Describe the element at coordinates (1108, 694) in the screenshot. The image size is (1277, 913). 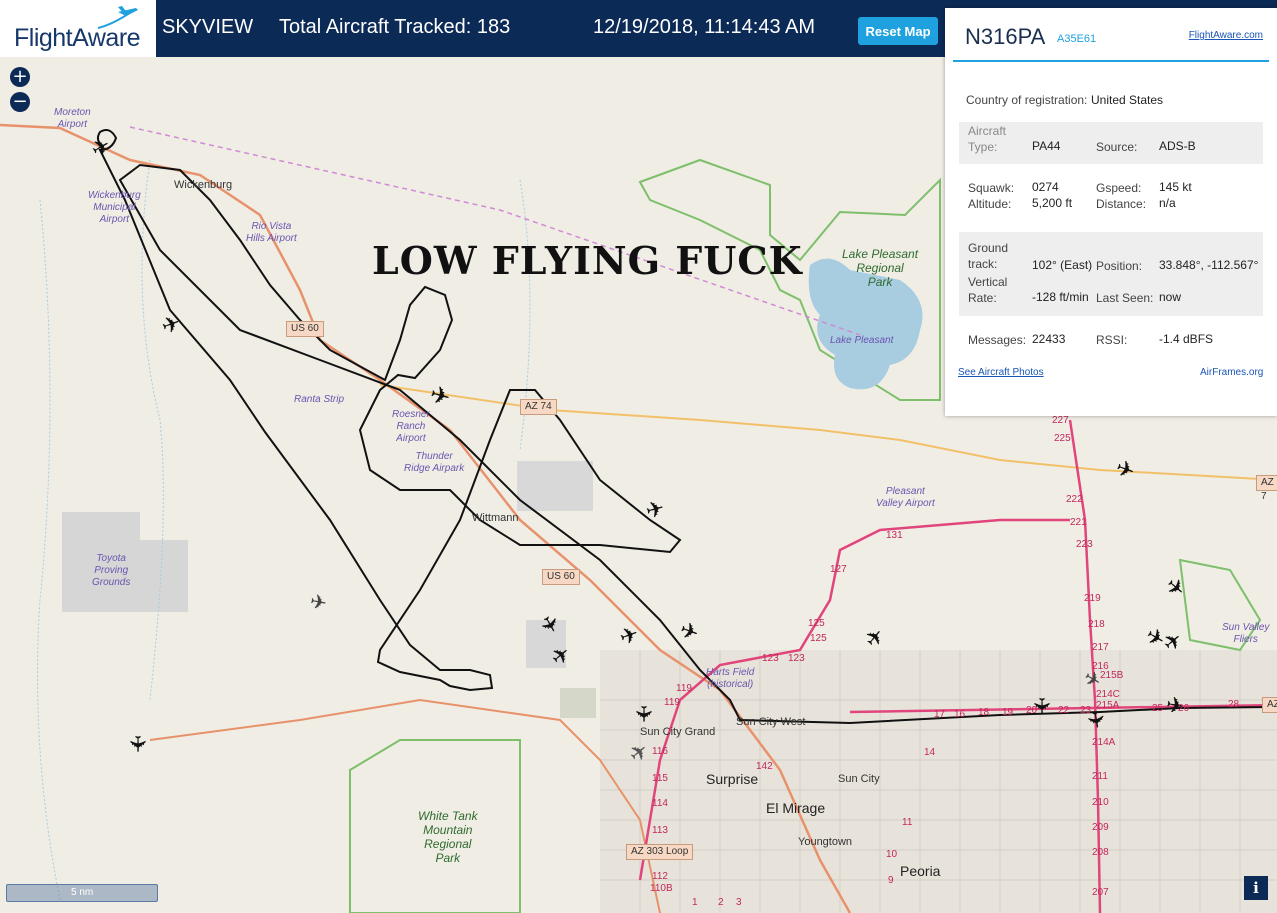
I see `route-number: 214C` at that location.